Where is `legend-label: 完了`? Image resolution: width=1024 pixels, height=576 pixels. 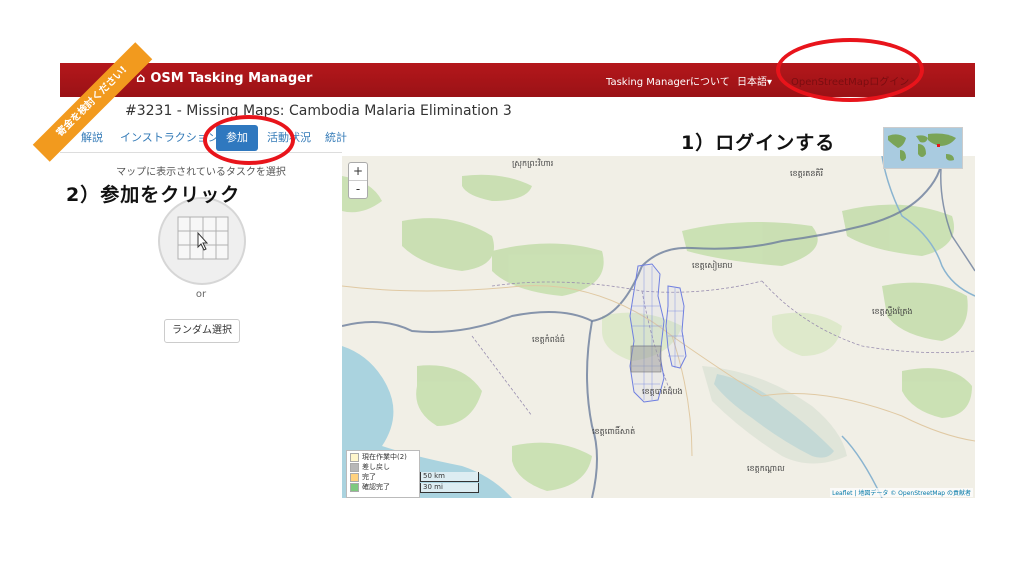 legend-label: 完了 is located at coordinates (369, 477).